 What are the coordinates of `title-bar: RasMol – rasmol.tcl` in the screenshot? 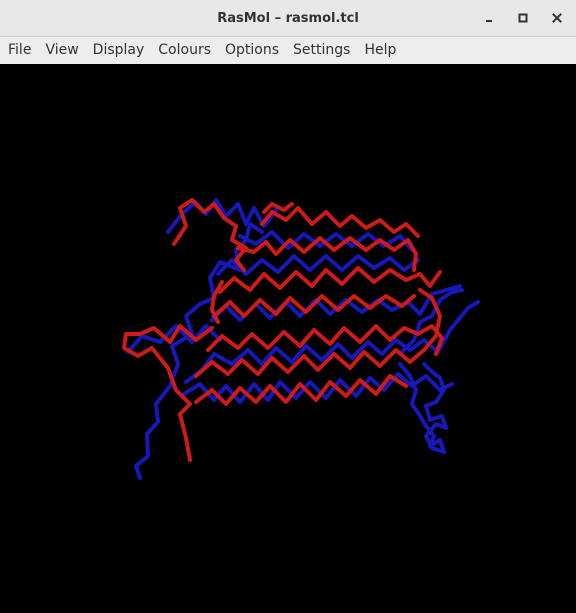 It's located at (288, 18).